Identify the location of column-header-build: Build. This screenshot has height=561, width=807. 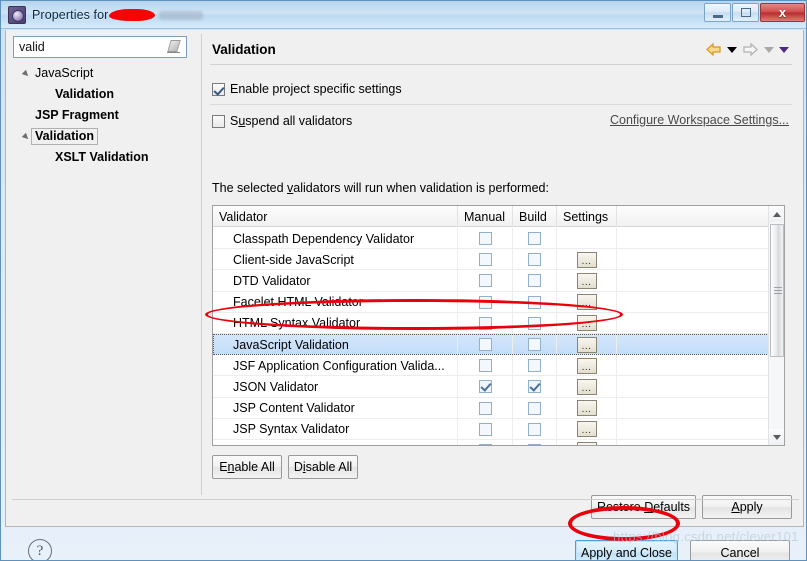
(535, 216).